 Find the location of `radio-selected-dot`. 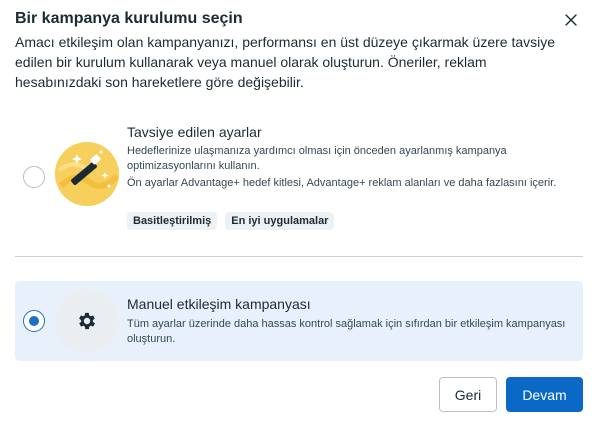

radio-selected-dot is located at coordinates (33, 320).